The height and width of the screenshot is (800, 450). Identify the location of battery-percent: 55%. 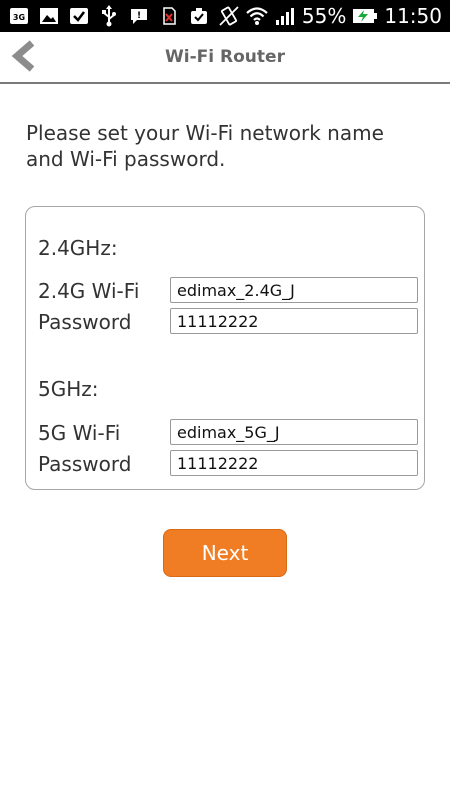
(324, 16).